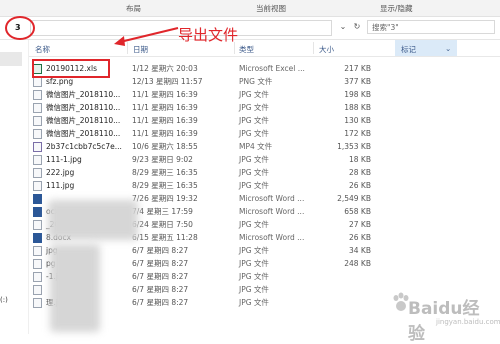 The image size is (500, 344). I want to click on file-size: 1,353 KB, so click(354, 146).